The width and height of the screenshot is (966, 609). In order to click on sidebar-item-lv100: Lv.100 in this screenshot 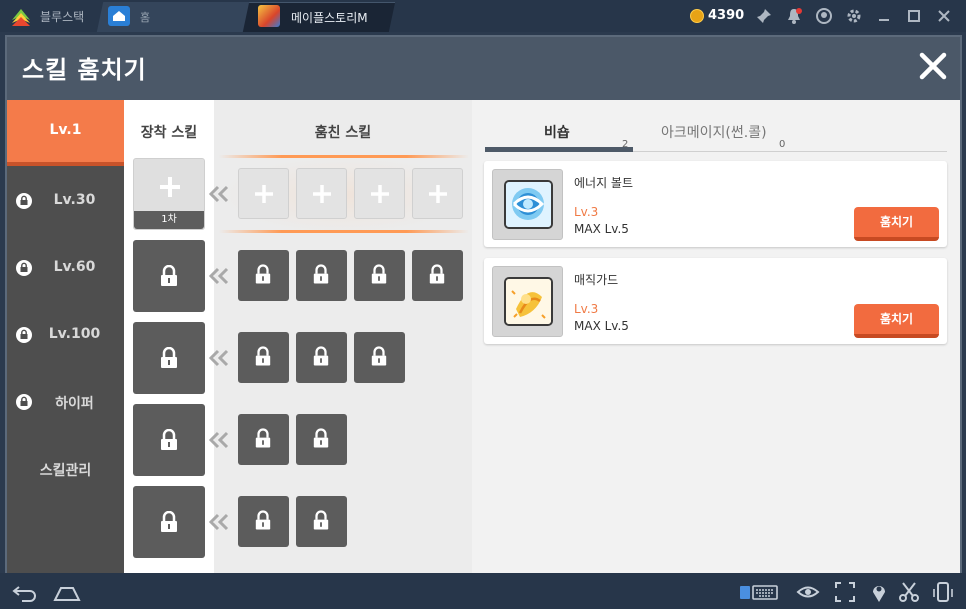, I will do `click(65, 337)`.